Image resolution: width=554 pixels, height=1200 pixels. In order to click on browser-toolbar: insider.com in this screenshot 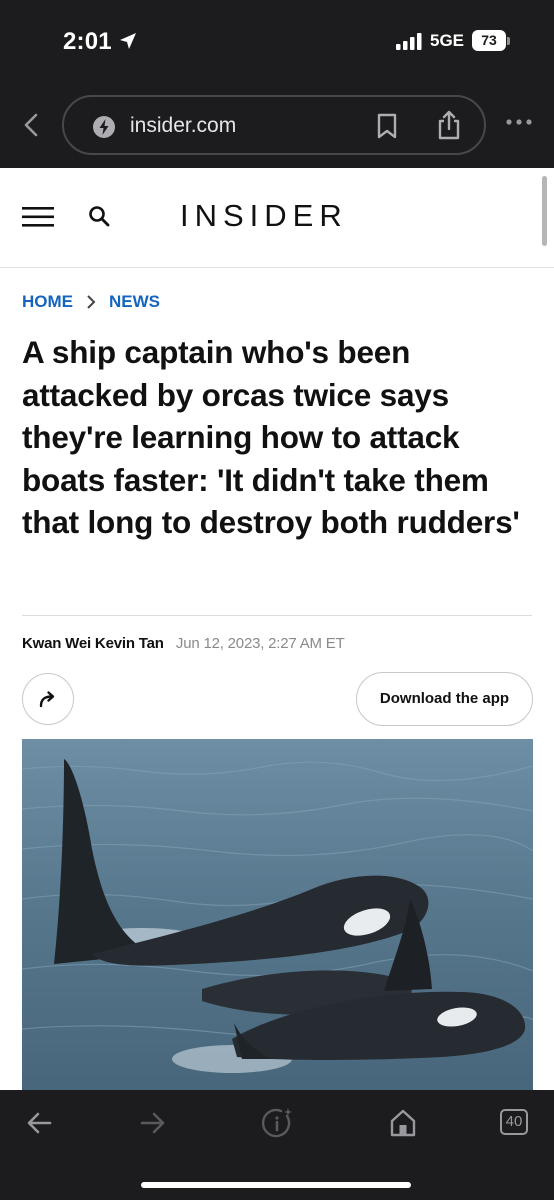, I will do `click(277, 128)`.